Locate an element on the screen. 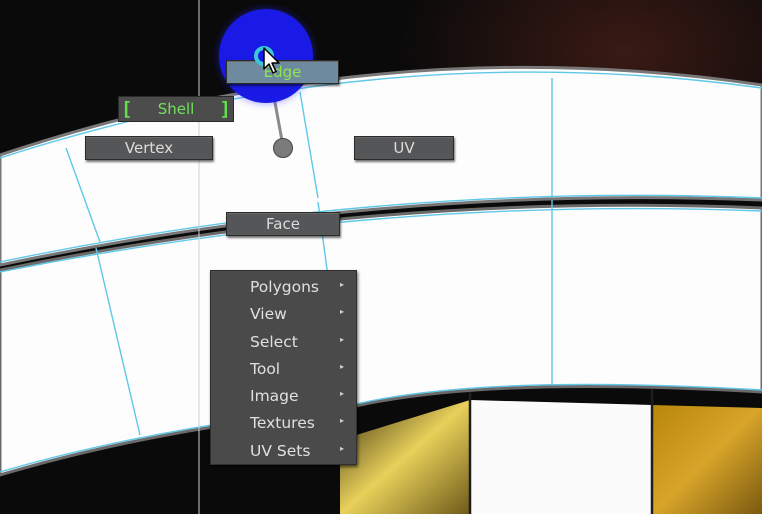 This screenshot has height=514, width=762. bracket-left-icon: [ is located at coordinates (127, 109).